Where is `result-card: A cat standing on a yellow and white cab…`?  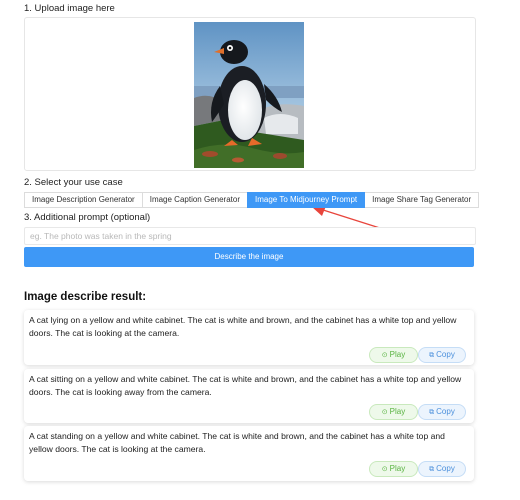
result-card: A cat standing on a yellow and white cab… is located at coordinates (249, 453).